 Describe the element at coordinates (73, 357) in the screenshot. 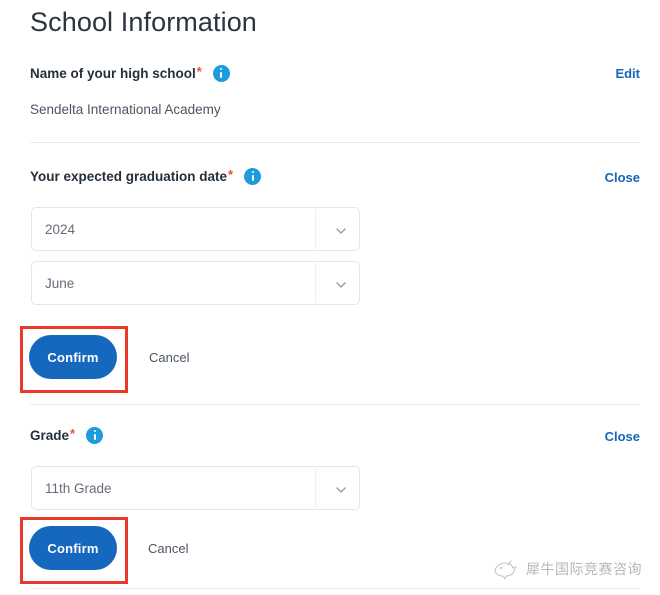

I see `graduation-date-confirm-button: Confirm` at that location.